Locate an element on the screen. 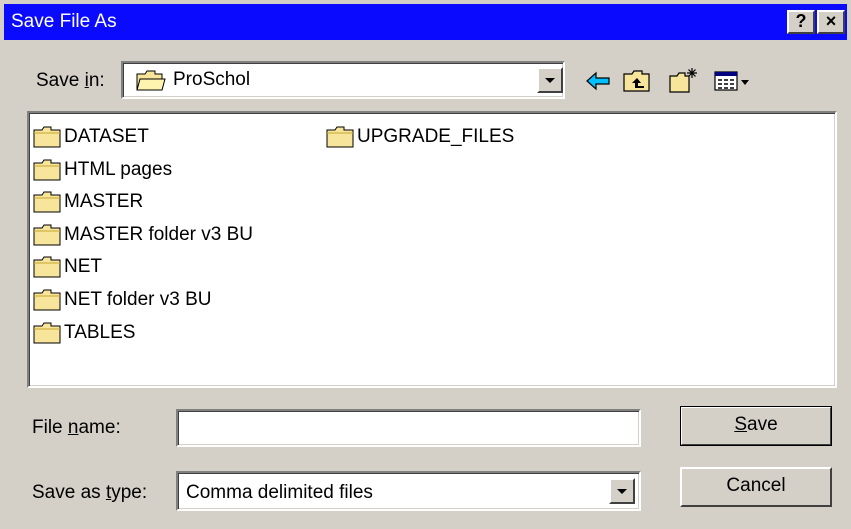 This screenshot has height=529, width=851. folder-item: NET folder v3 BU is located at coordinates (122, 300).